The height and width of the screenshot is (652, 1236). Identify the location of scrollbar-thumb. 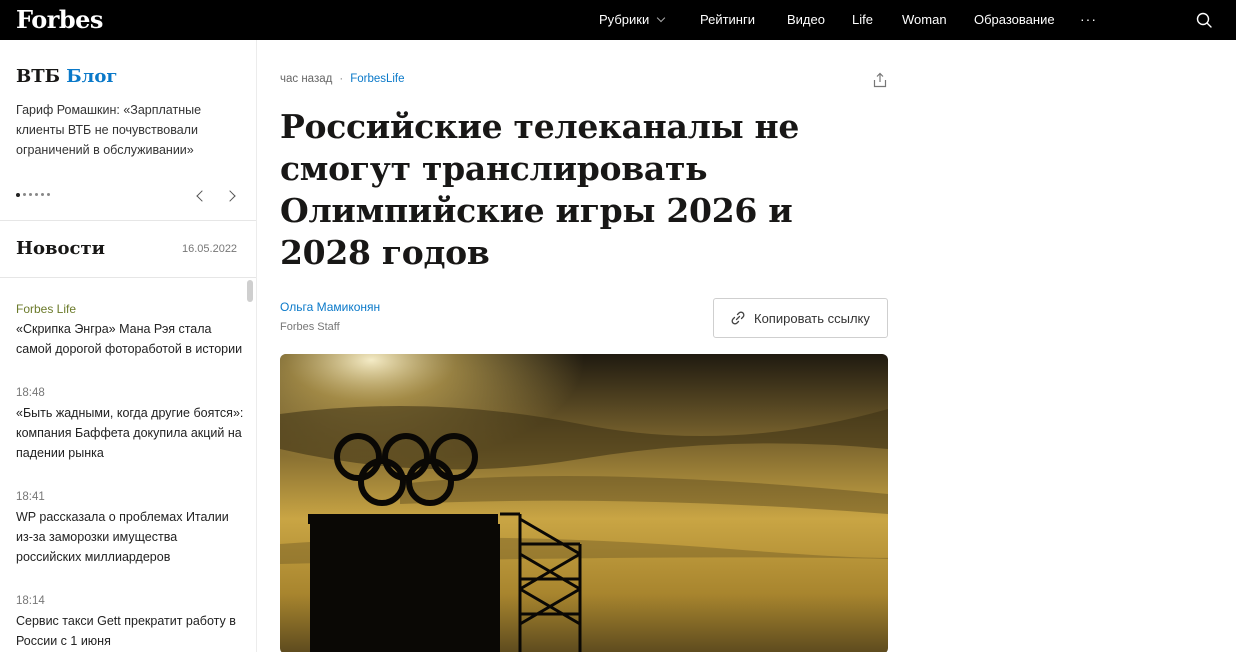
(250, 291).